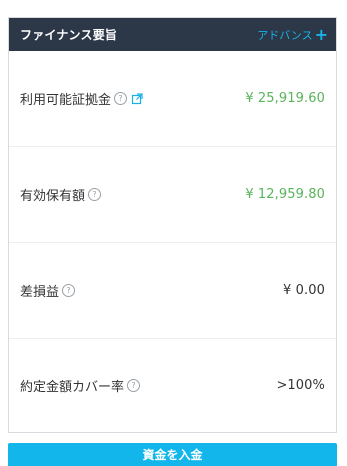  I want to click on panel-title: ファイナンス要旨, so click(69, 35).